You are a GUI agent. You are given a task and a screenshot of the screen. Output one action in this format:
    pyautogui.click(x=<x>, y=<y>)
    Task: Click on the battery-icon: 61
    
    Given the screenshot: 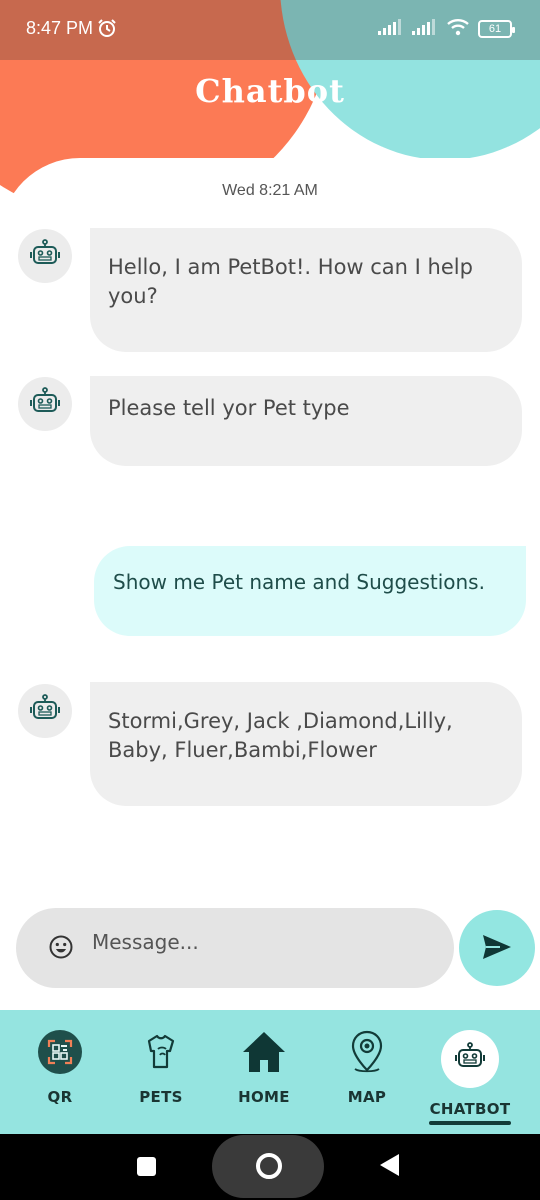 What is the action you would take?
    pyautogui.click(x=496, y=29)
    